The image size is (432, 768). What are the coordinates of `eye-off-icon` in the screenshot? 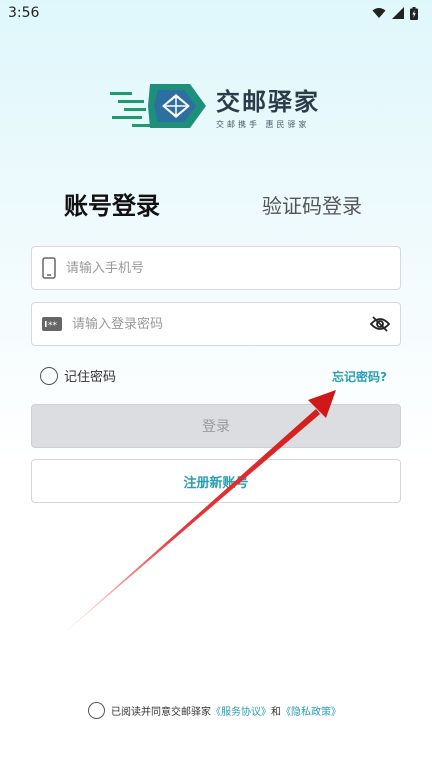 It's located at (380, 324).